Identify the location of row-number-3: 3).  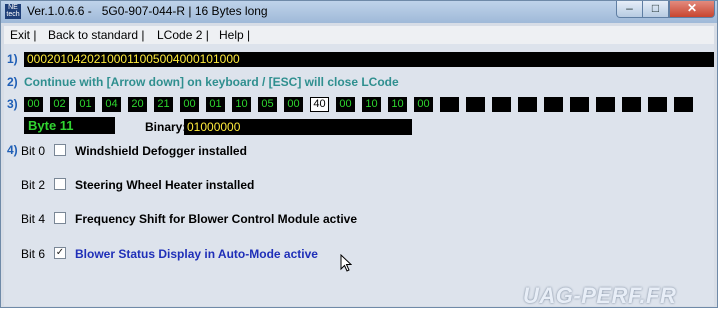
(12, 104).